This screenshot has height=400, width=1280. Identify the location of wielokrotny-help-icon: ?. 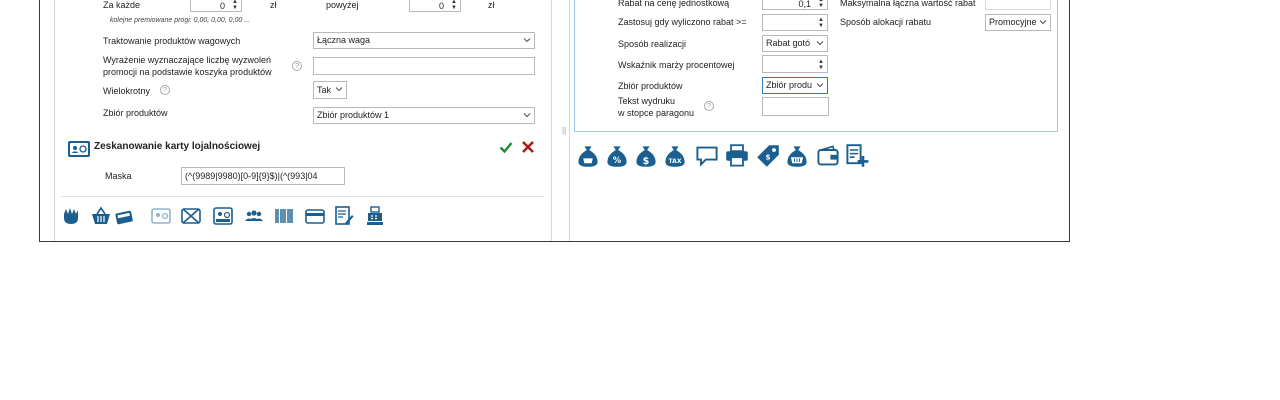
(165, 90).